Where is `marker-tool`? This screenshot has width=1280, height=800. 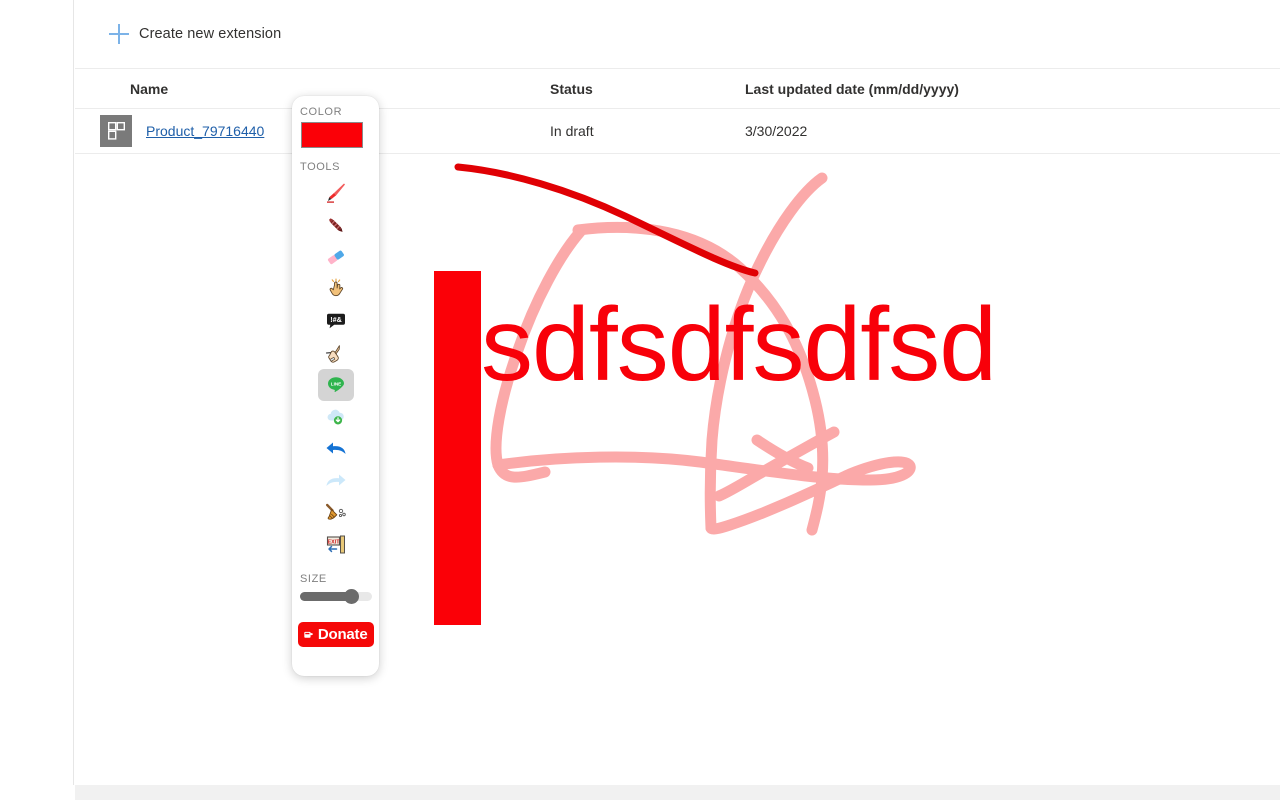
marker-tool is located at coordinates (336, 193).